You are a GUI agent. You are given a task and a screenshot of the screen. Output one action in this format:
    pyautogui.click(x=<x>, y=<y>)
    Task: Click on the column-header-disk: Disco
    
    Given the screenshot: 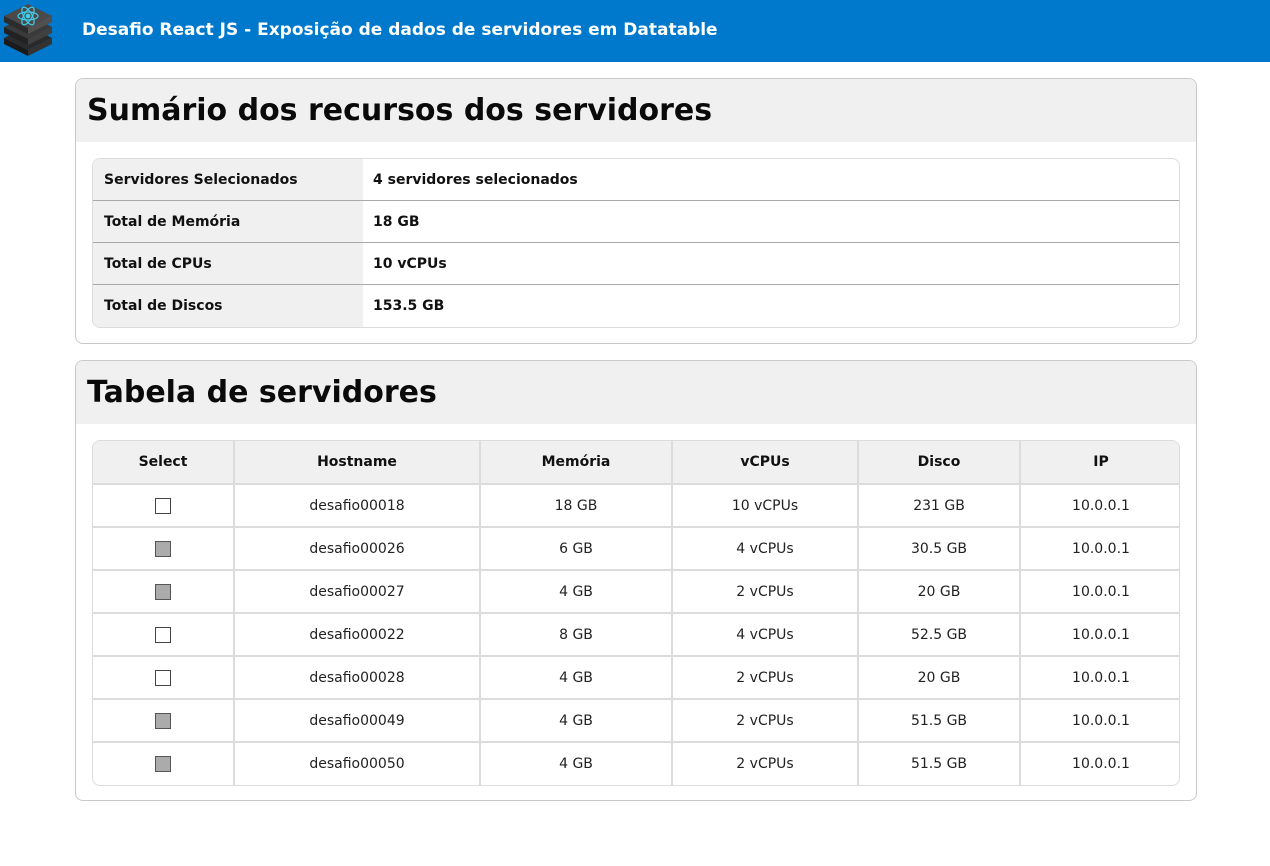 What is the action you would take?
    pyautogui.click(x=939, y=463)
    